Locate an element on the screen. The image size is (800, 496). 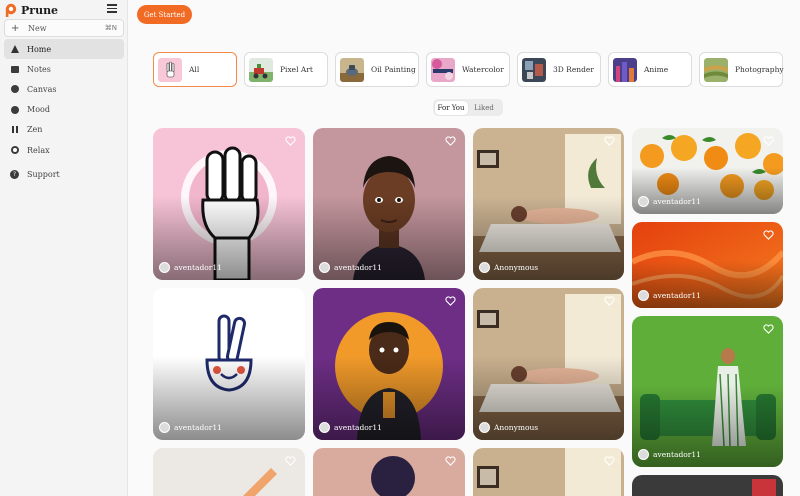
category-chip-photography: Photography is located at coordinates (741, 69).